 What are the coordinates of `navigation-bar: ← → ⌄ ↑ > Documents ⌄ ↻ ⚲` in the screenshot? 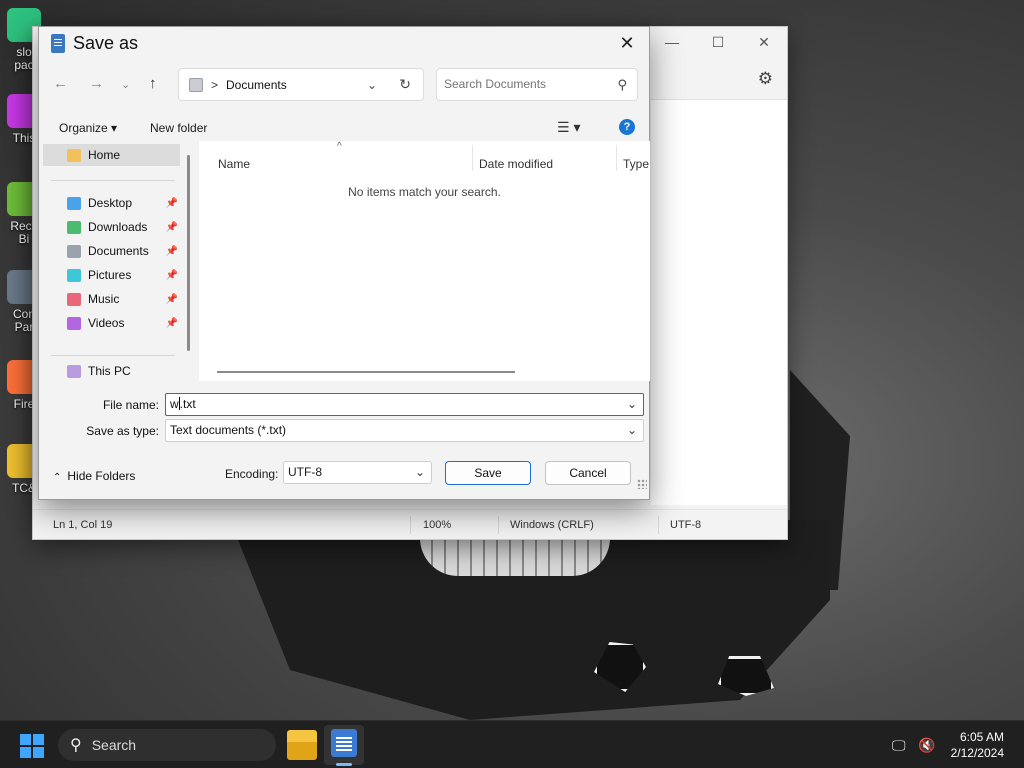 It's located at (344, 85).